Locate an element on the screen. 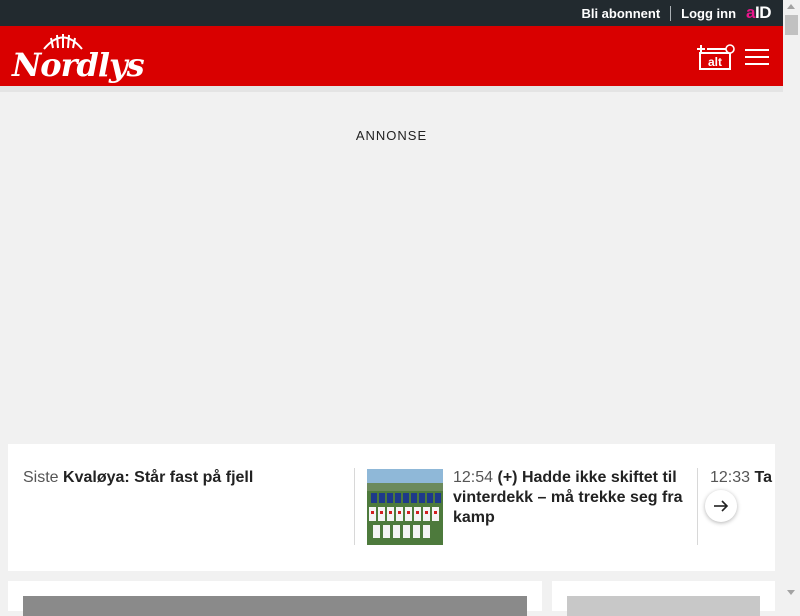 This screenshot has width=800, height=616. news-item: 12:33 Ta på flyp is located at coordinates (742, 478).